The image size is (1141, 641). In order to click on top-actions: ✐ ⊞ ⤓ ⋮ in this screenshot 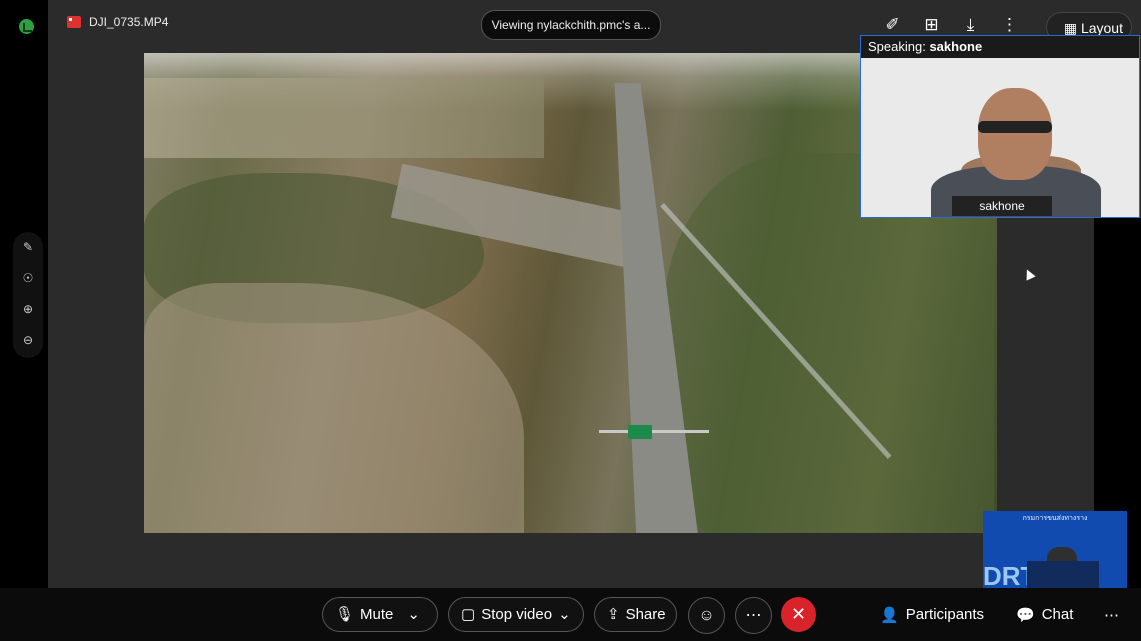, I will do `click(951, 24)`.